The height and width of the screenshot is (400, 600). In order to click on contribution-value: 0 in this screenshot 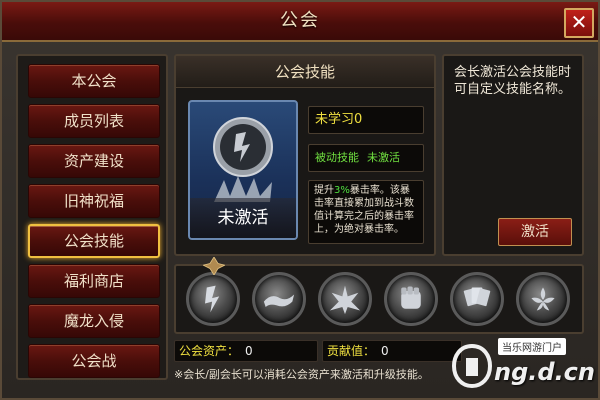, I will do `click(385, 351)`.